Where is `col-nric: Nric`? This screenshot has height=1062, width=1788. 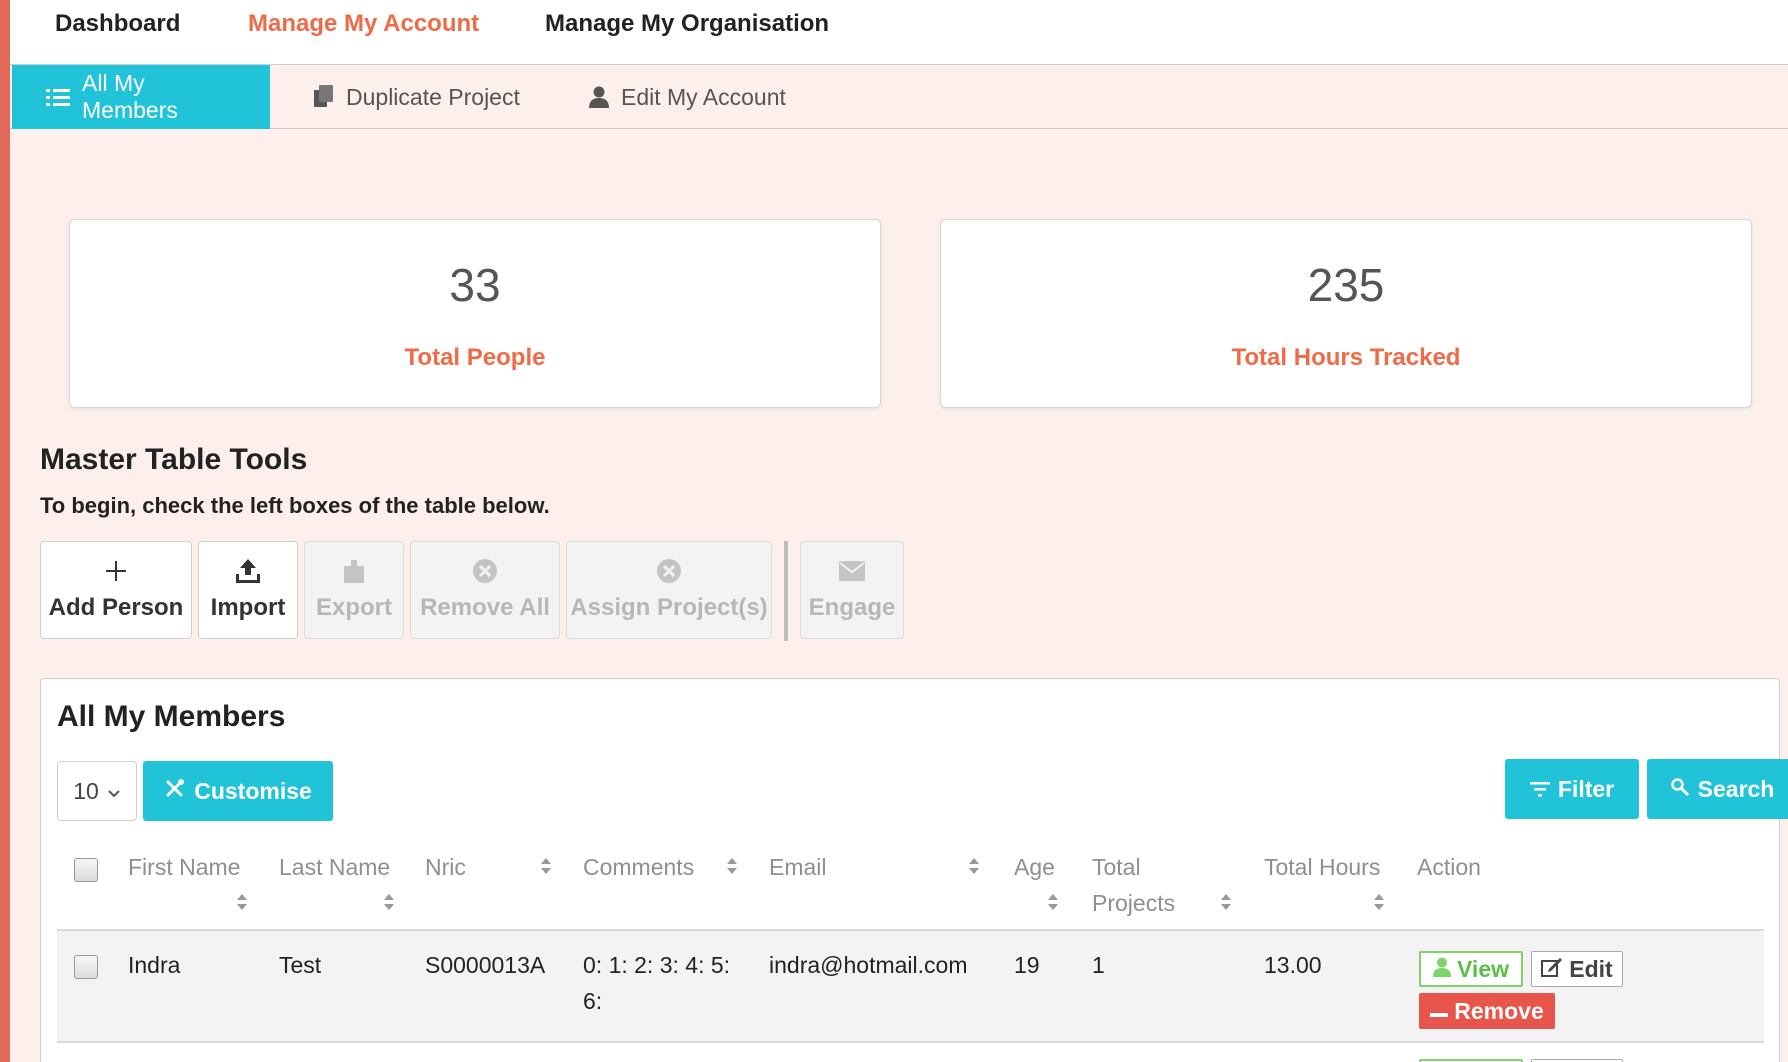 col-nric: Nric is located at coordinates (445, 867).